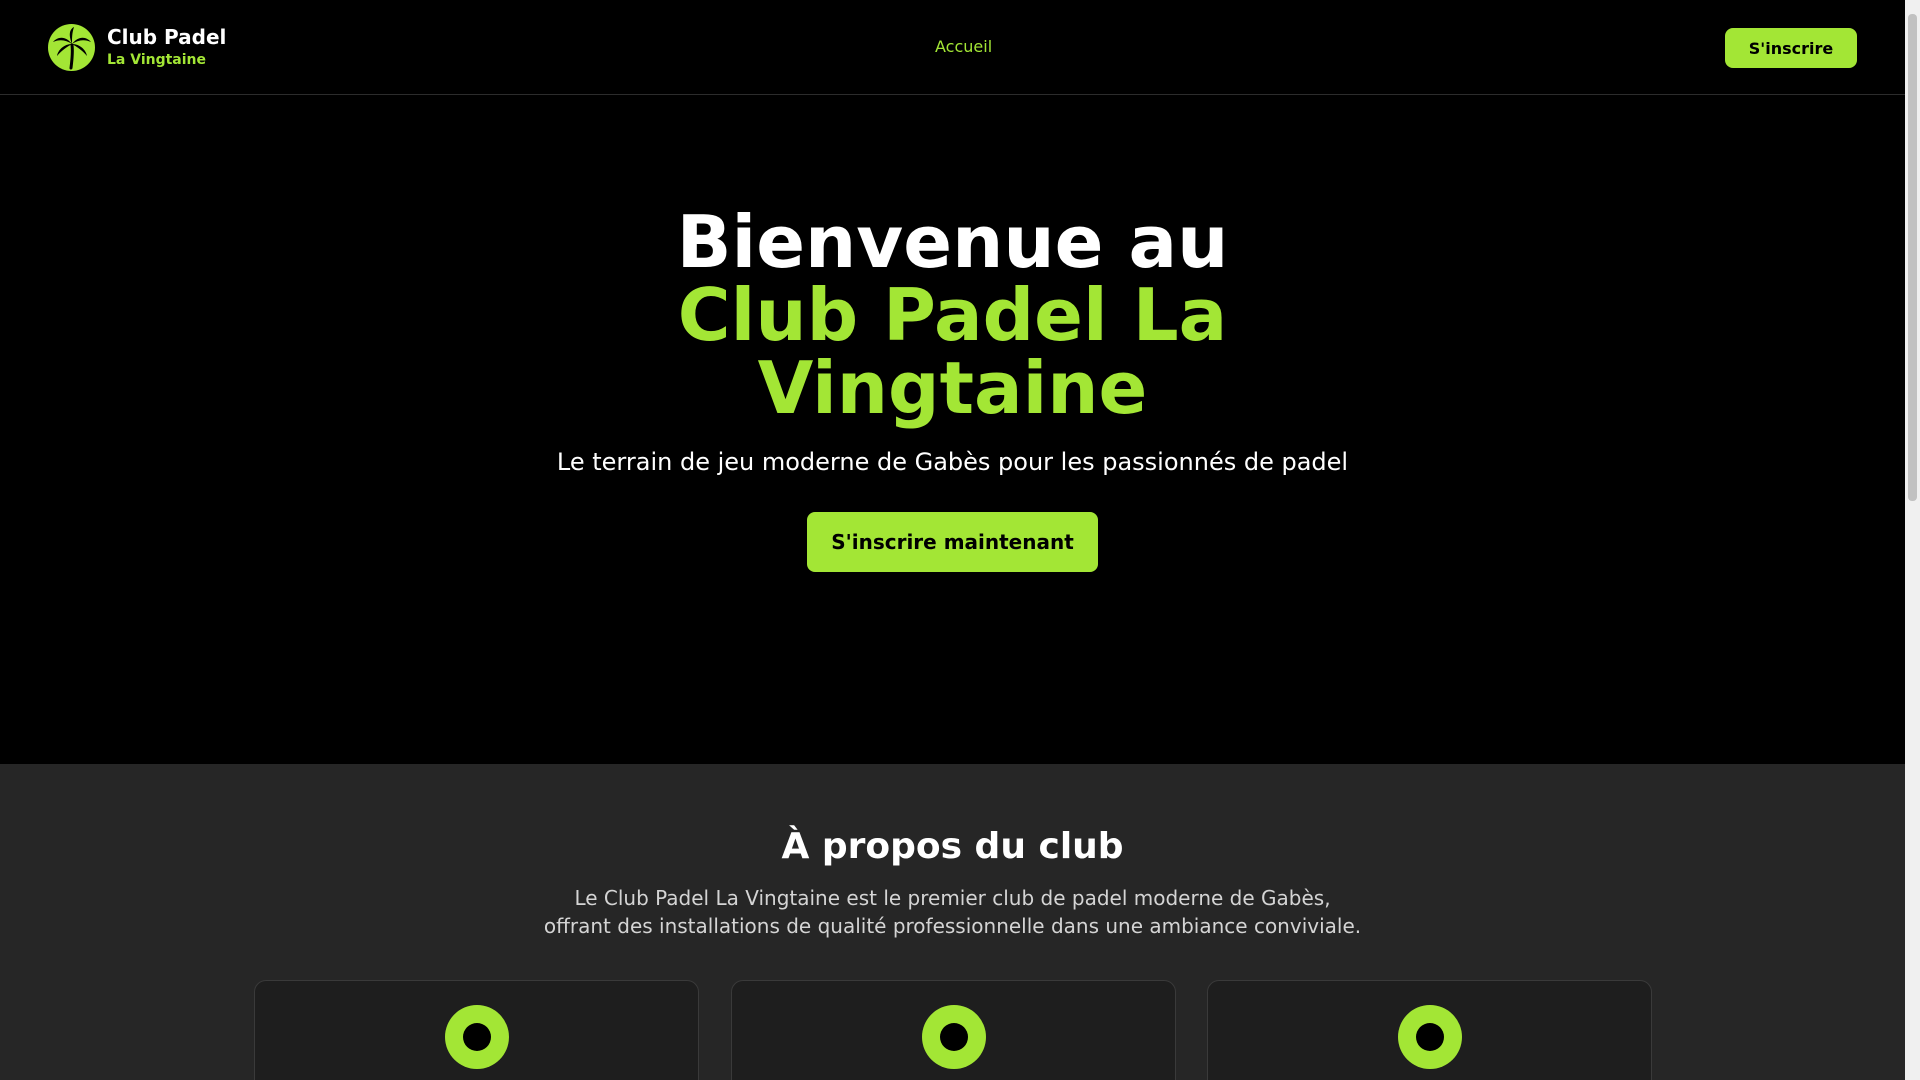 The image size is (1920, 1080). I want to click on logo-title: Club Padel, so click(167, 37).